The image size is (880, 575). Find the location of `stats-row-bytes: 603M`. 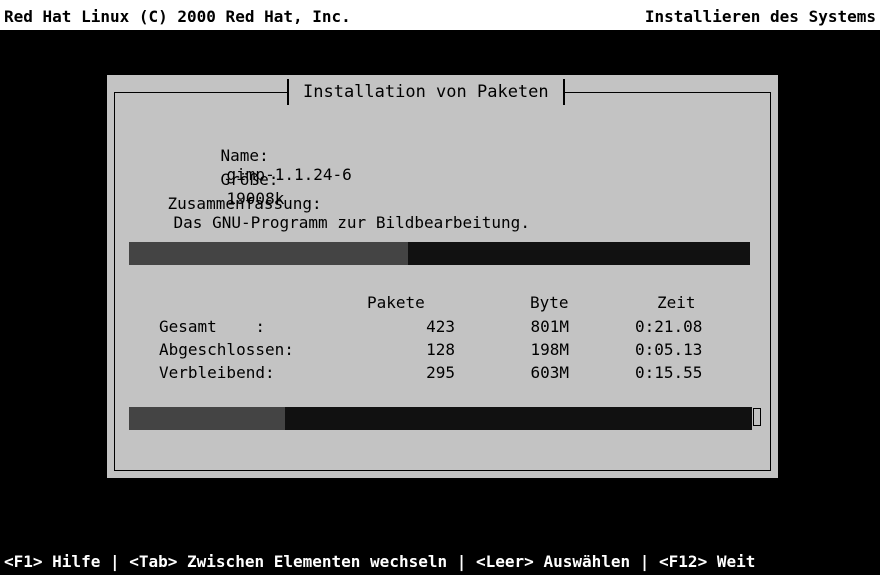

stats-row-bytes: 603M is located at coordinates (549, 372).